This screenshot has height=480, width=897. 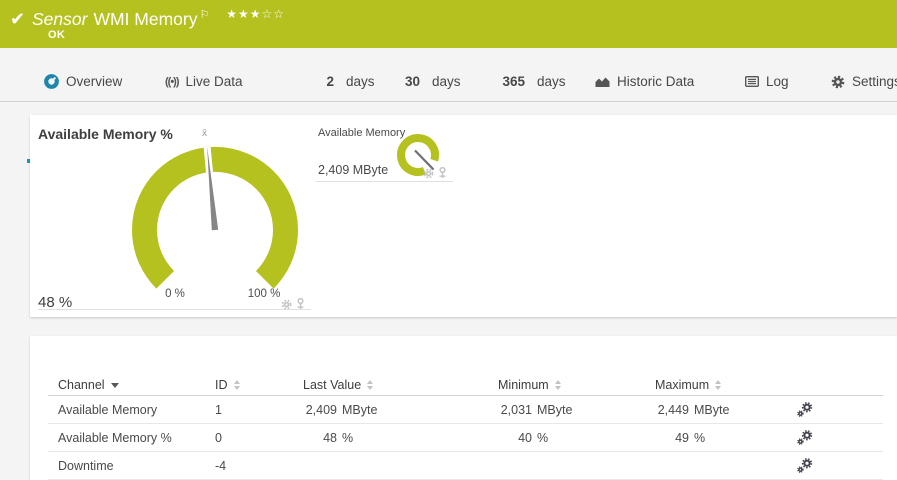 I want to click on minimum-cell, so click(x=576, y=466).